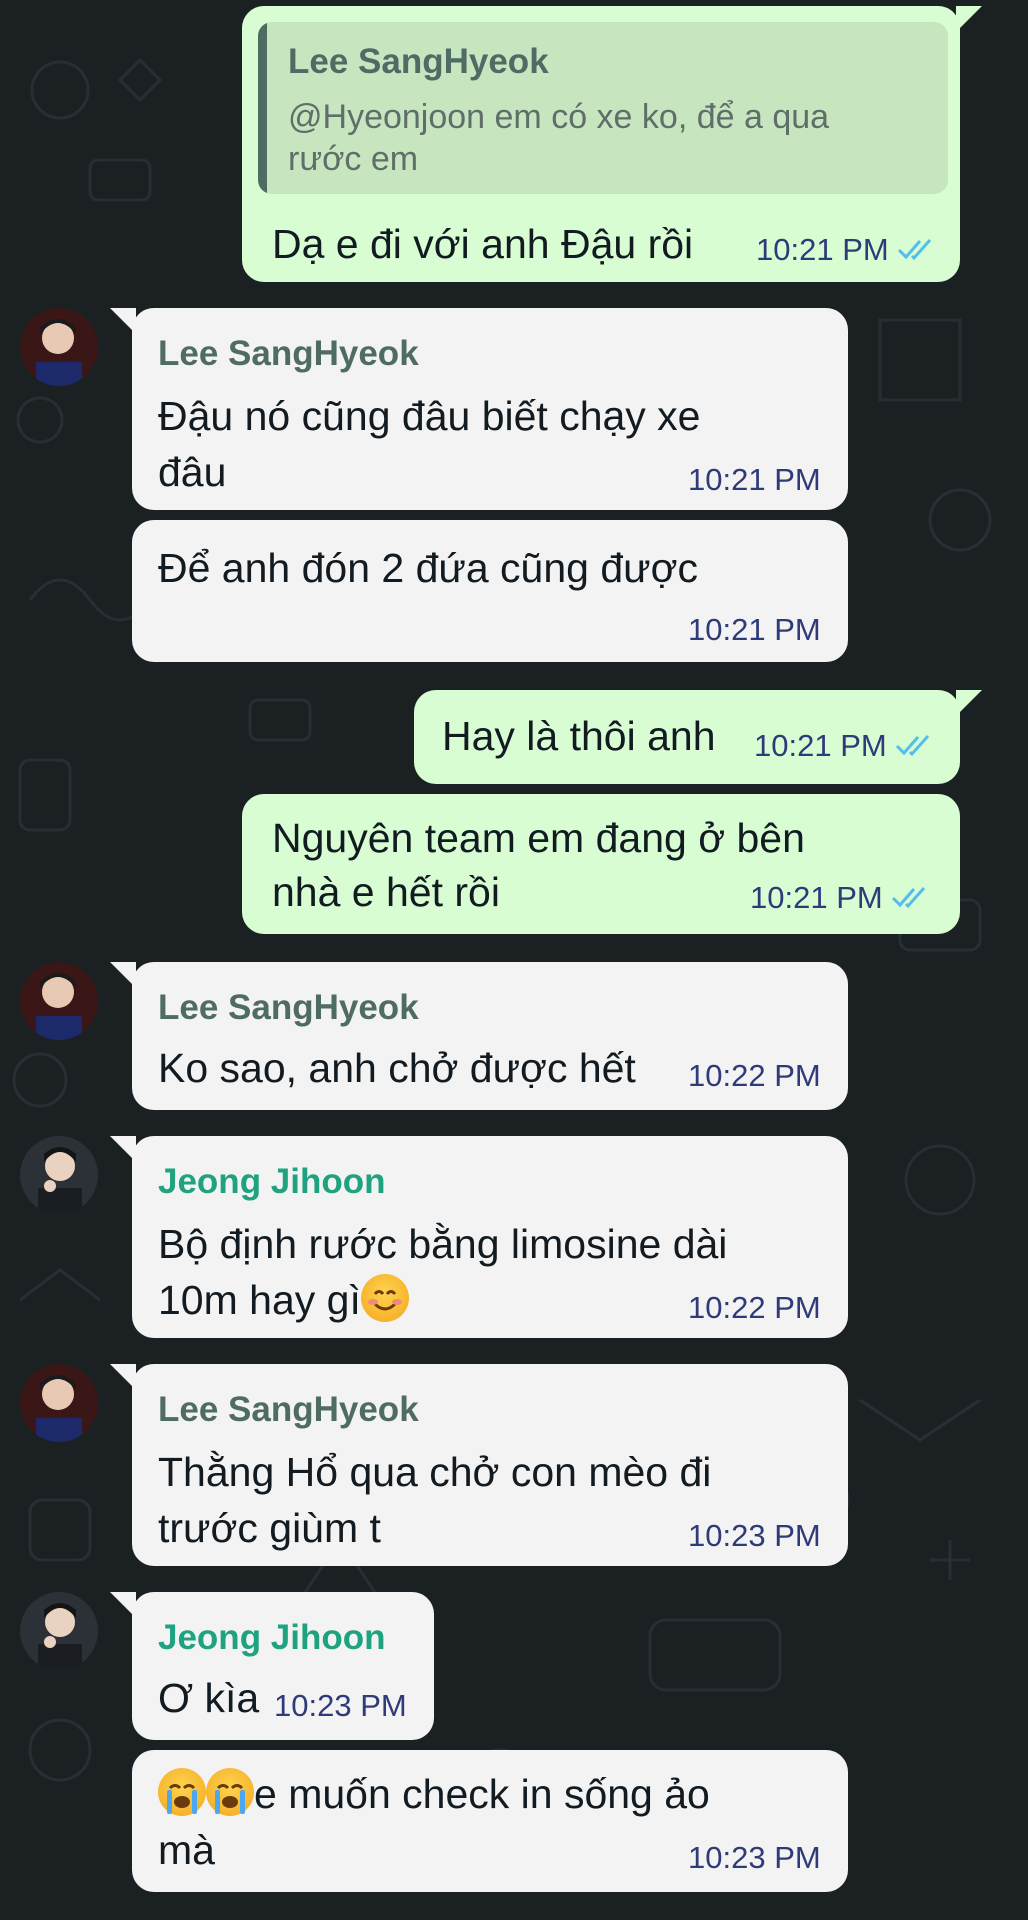 Image resolution: width=1028 pixels, height=1920 pixels. Describe the element at coordinates (386, 892) in the screenshot. I see `message-text-line: nhà e hết rồi` at that location.